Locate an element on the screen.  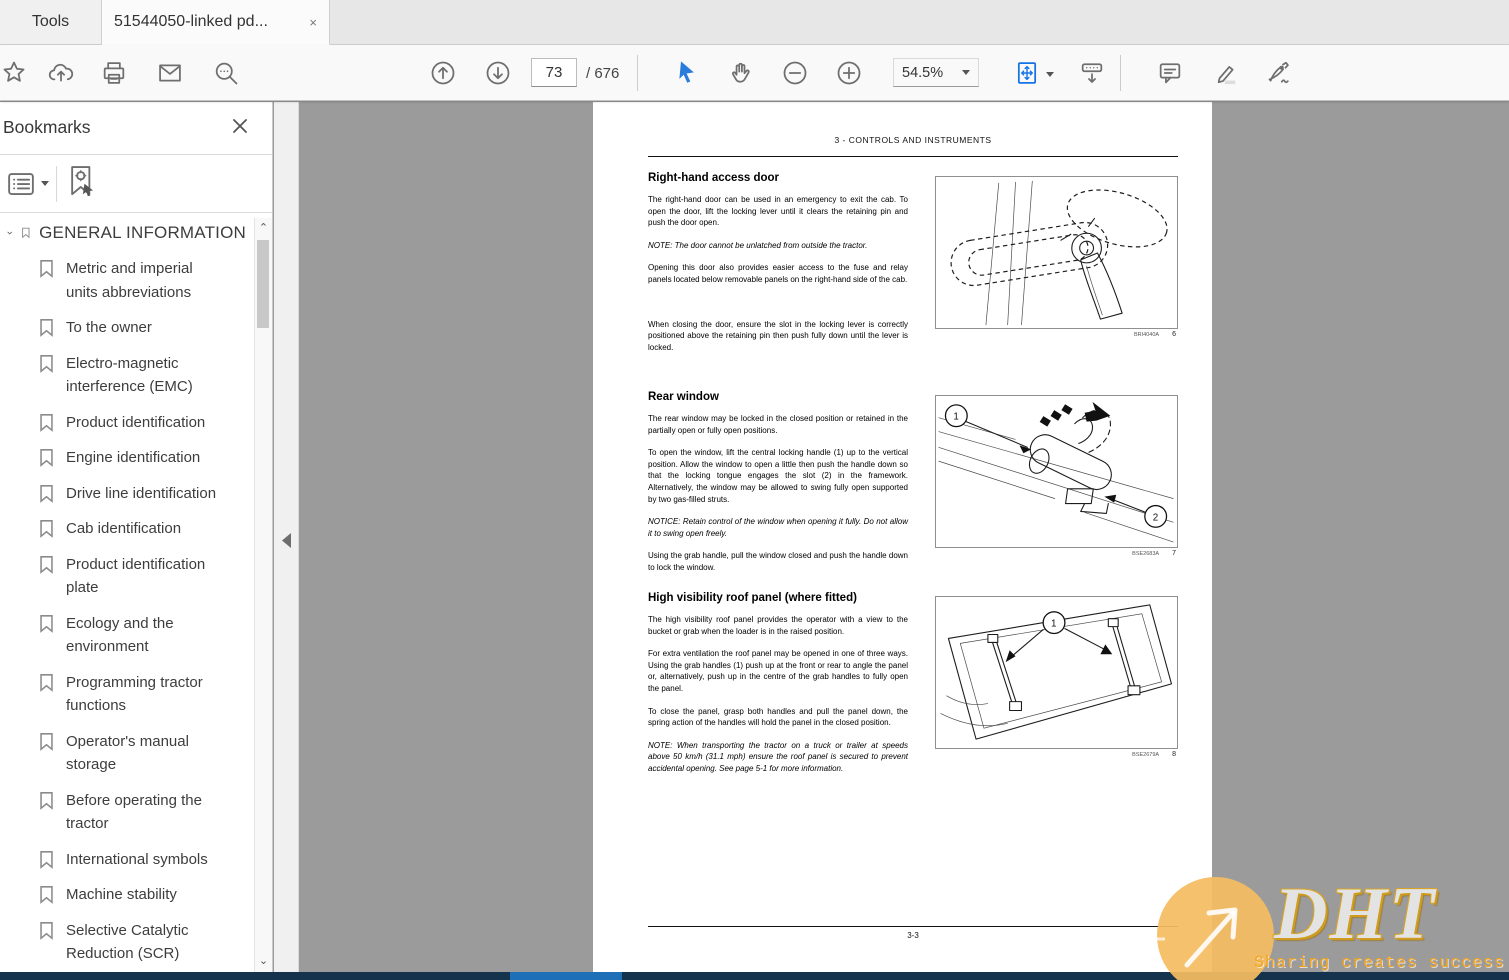
bookmark-item: Product identification plate is located at coordinates (142, 576).